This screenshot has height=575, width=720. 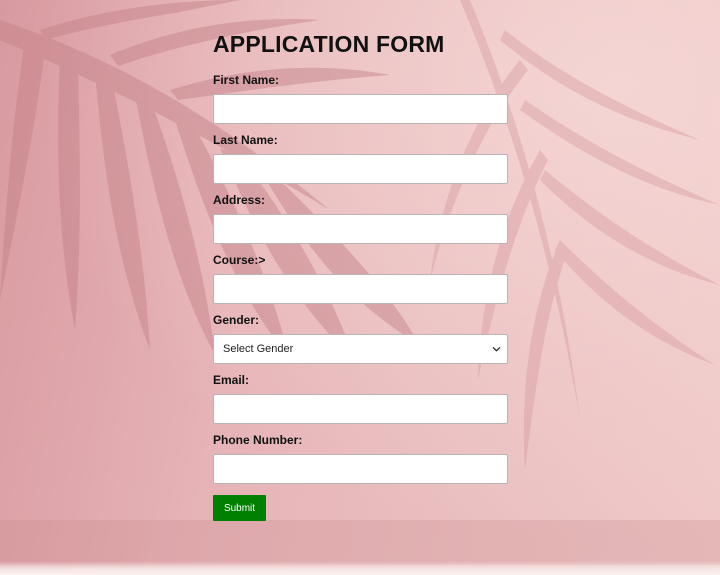 I want to click on gender-label: Gender:, so click(x=236, y=320).